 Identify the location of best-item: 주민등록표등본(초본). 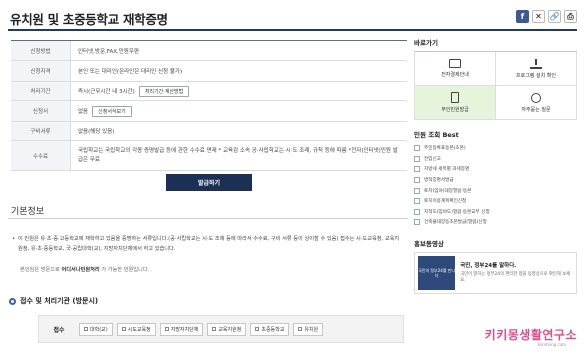
(495, 148).